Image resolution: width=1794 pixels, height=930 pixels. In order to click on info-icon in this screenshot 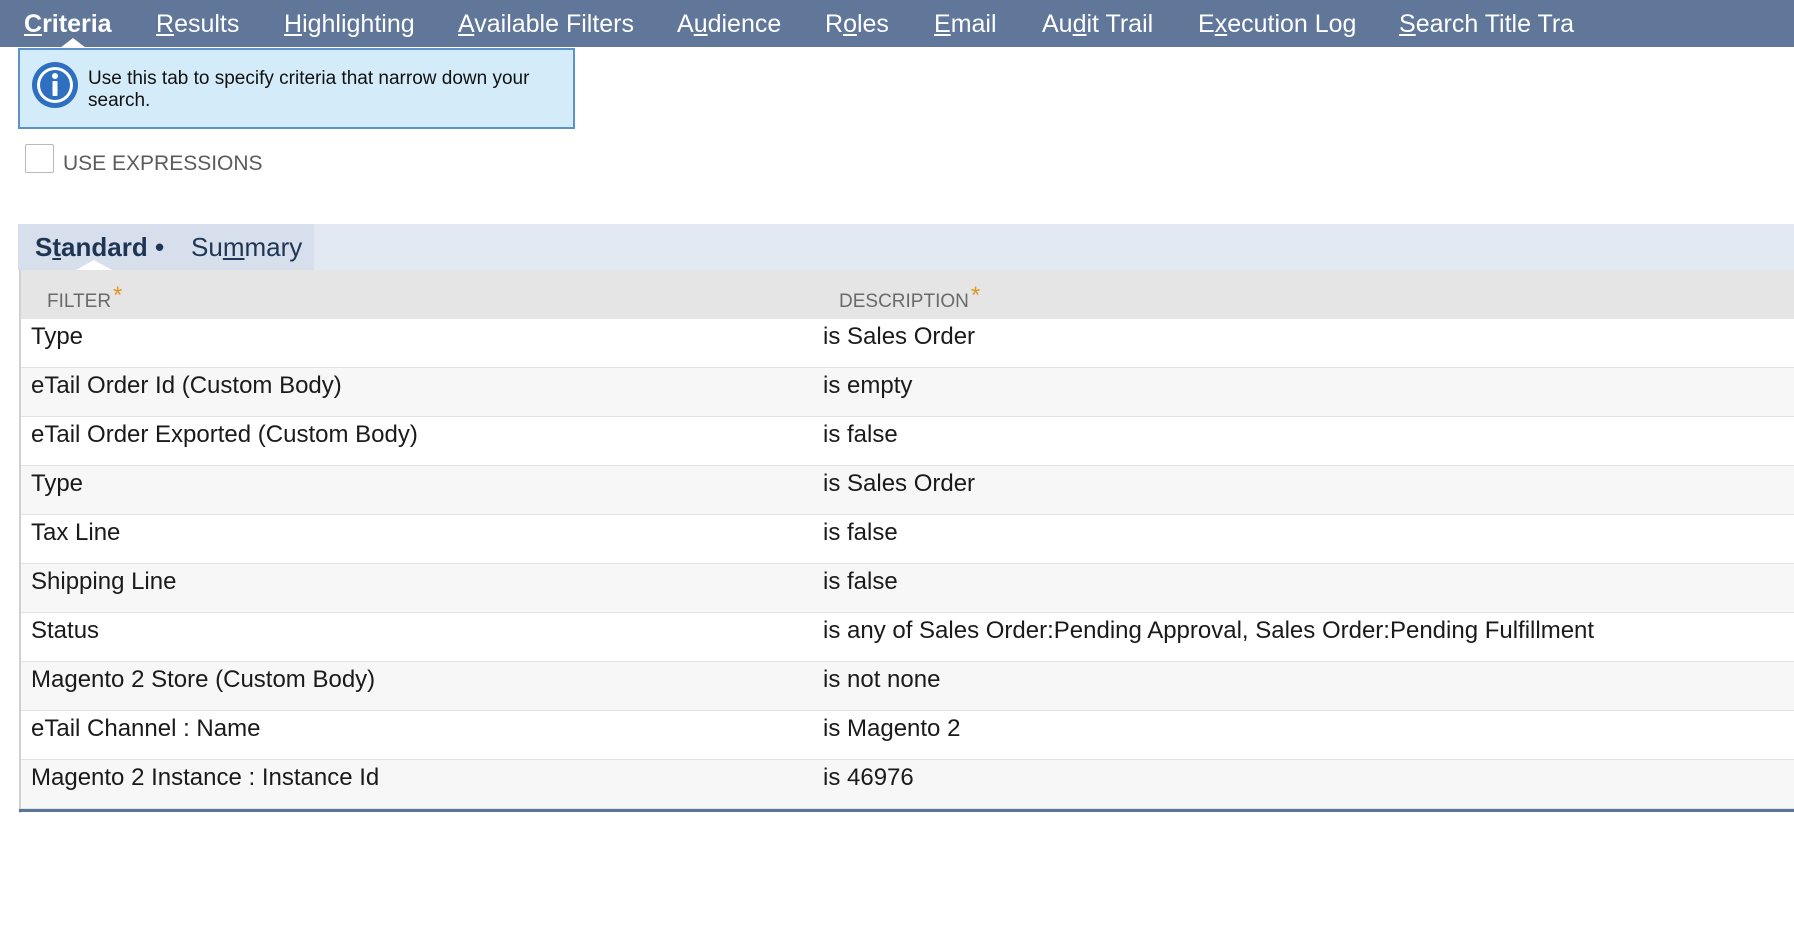, I will do `click(55, 85)`.